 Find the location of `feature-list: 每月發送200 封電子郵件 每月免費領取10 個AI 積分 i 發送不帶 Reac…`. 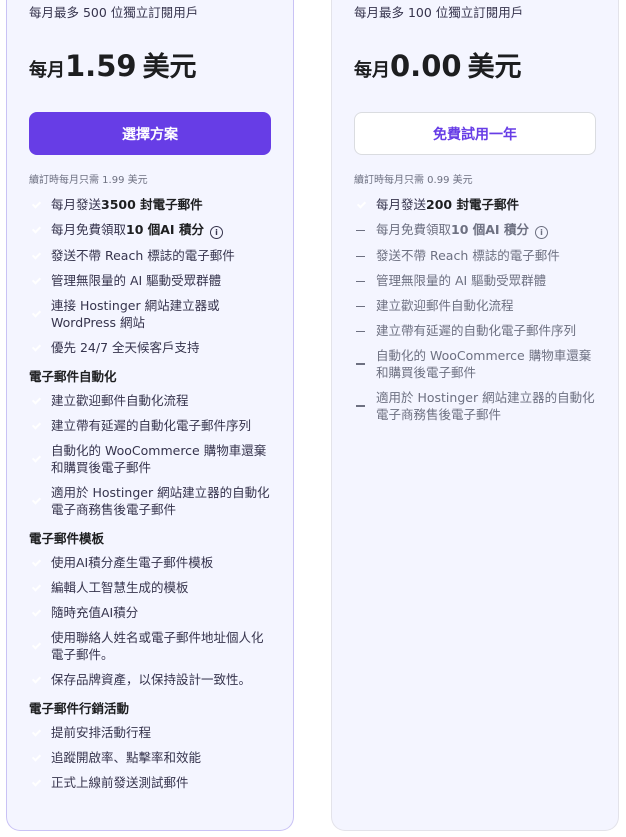

feature-list: 每月發送200 封電子郵件 每月免費領取10 個AI 積分 i 發送不帶 Reac… is located at coordinates (475, 309).